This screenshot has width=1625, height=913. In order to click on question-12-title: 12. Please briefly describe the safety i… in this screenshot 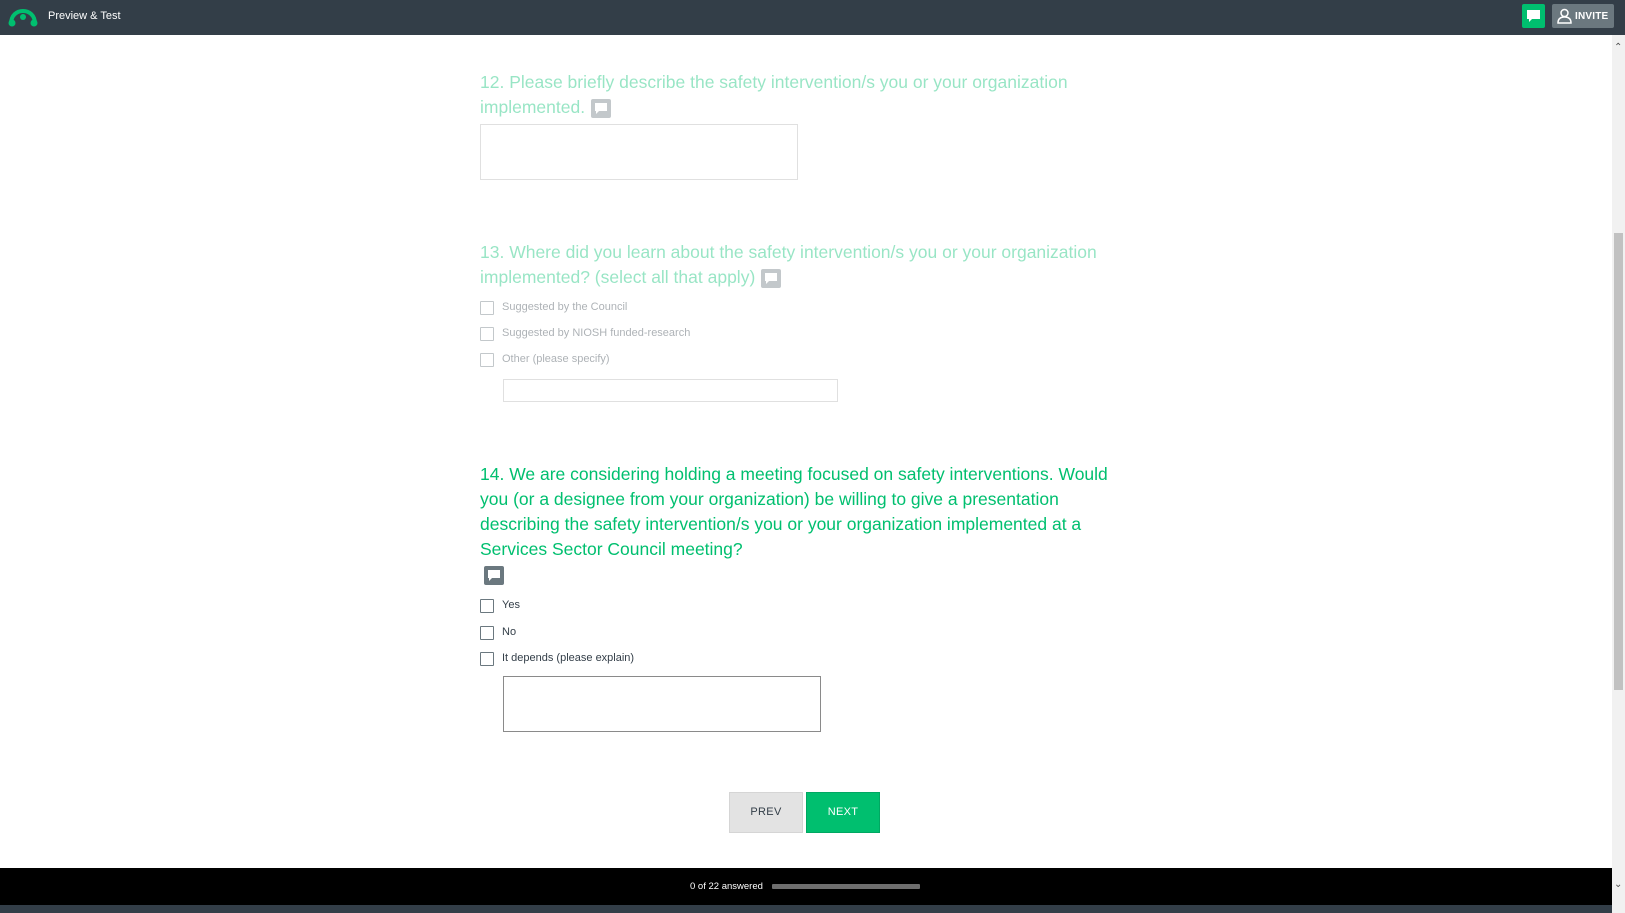, I will do `click(820, 95)`.